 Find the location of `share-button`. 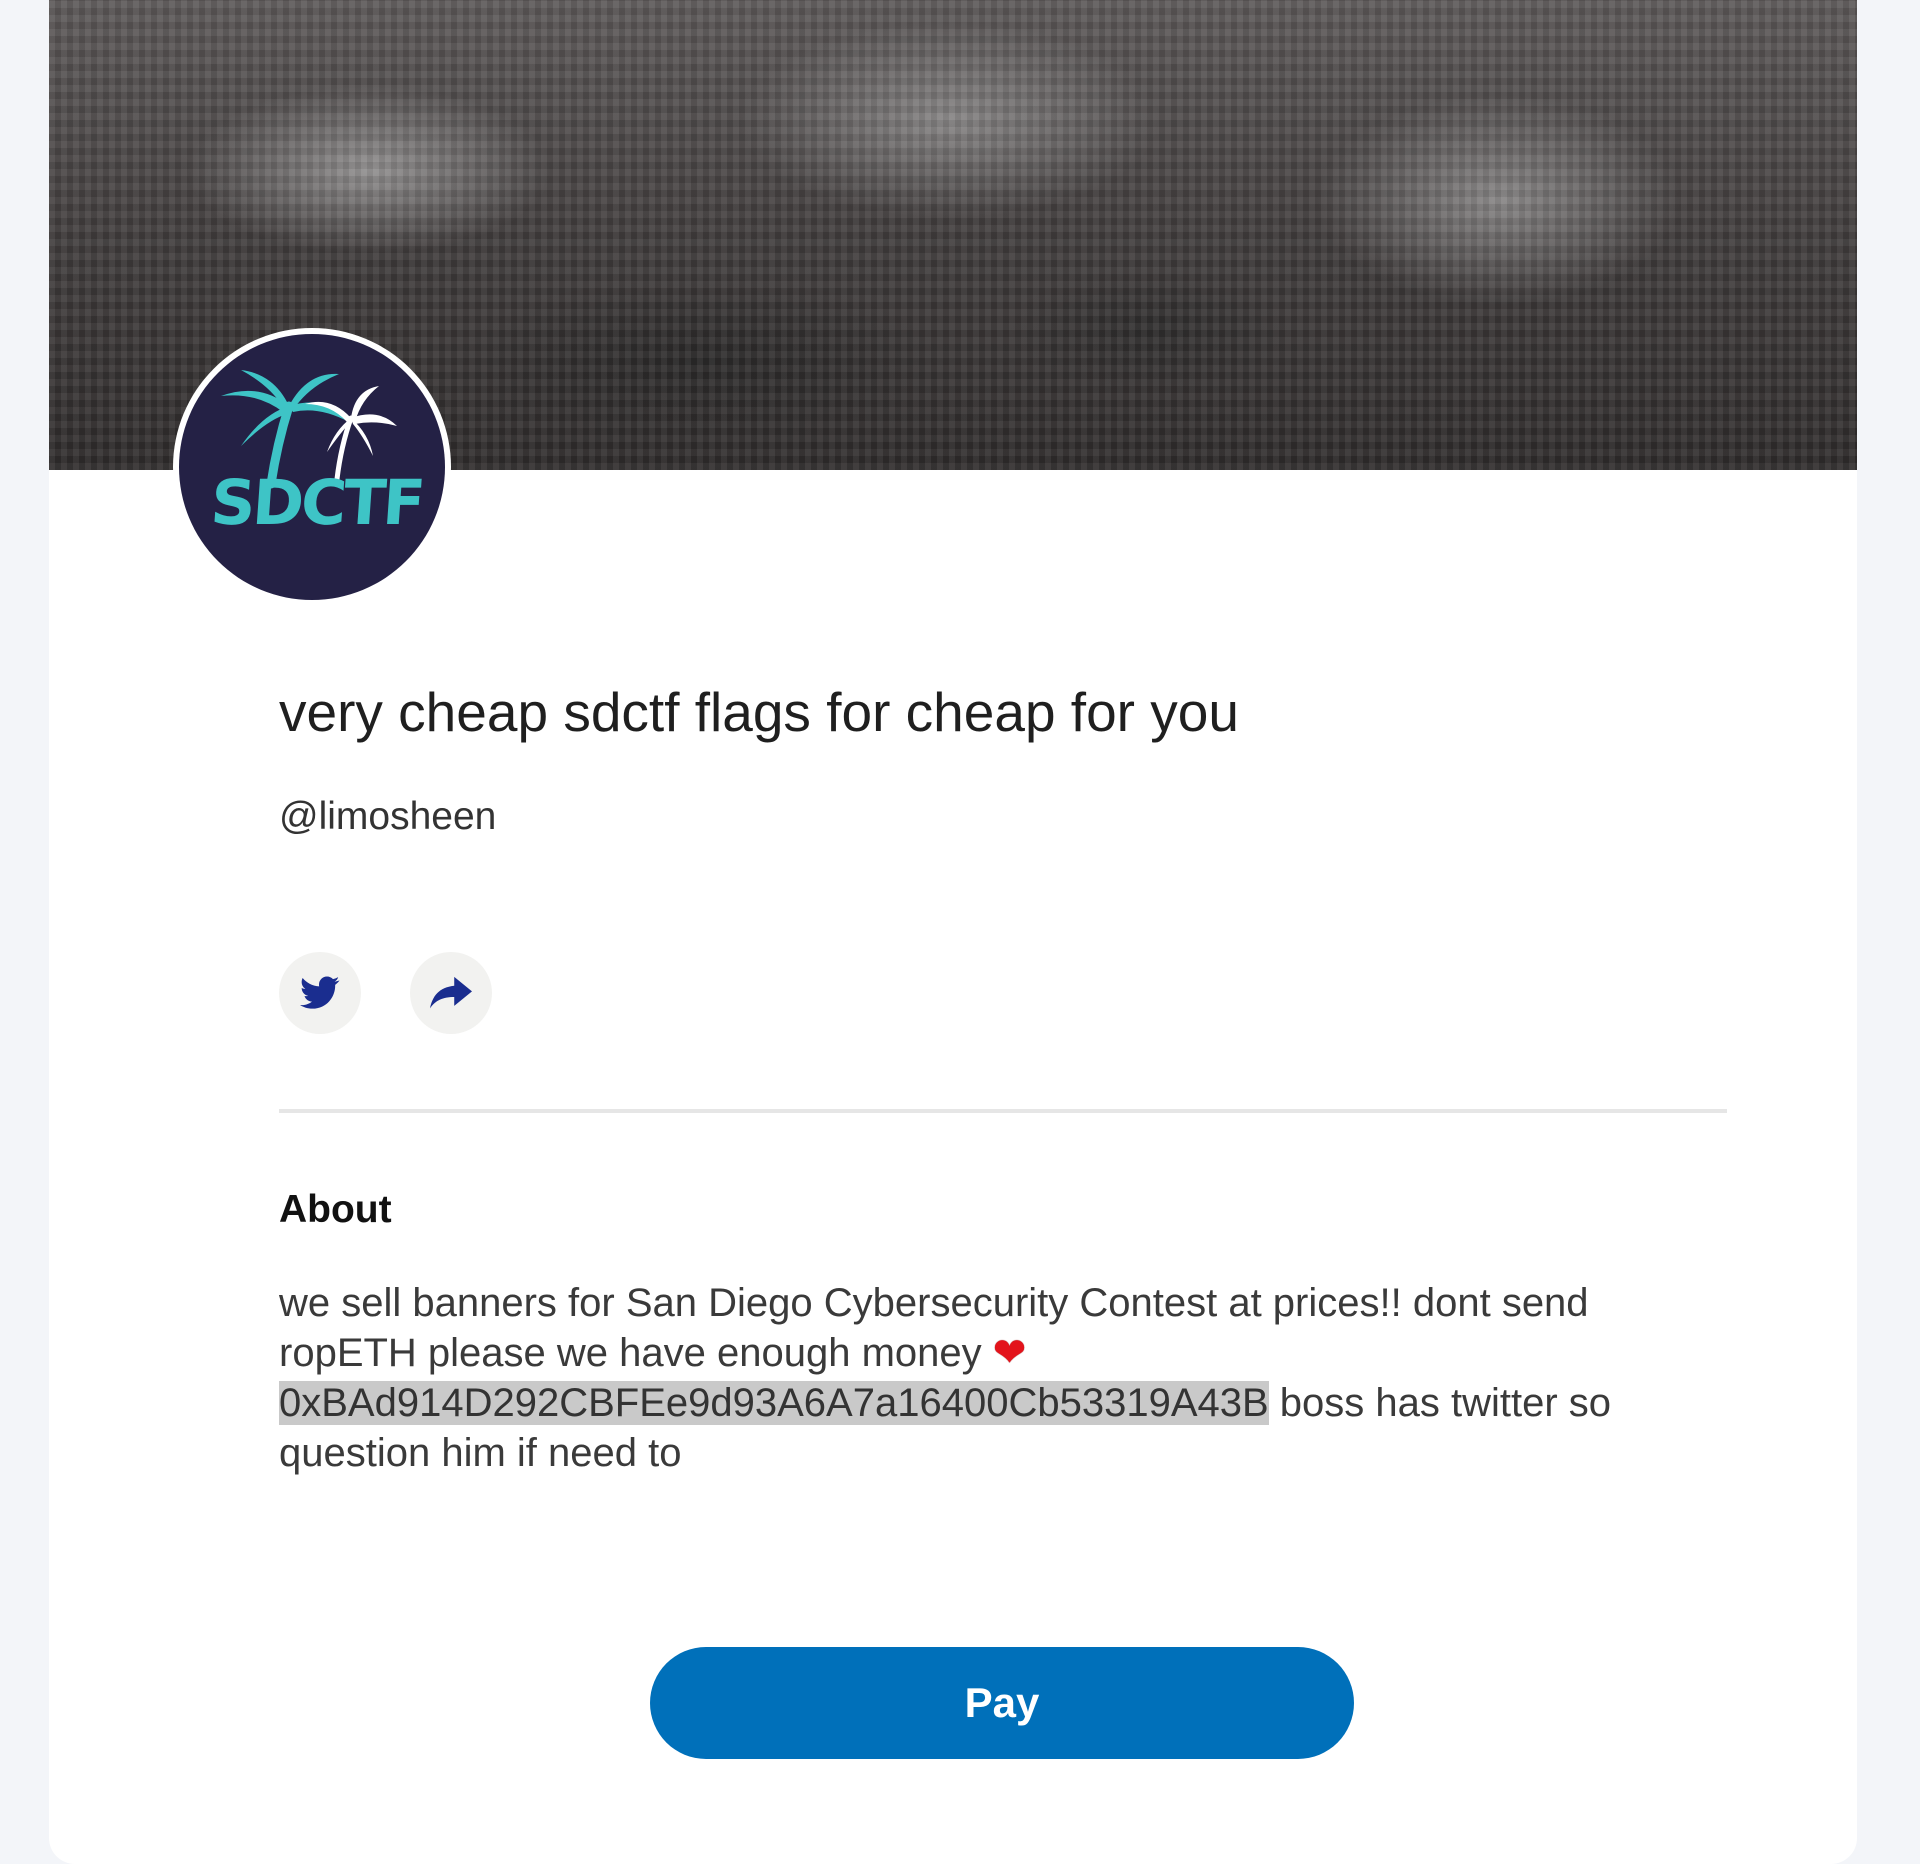

share-button is located at coordinates (451, 993).